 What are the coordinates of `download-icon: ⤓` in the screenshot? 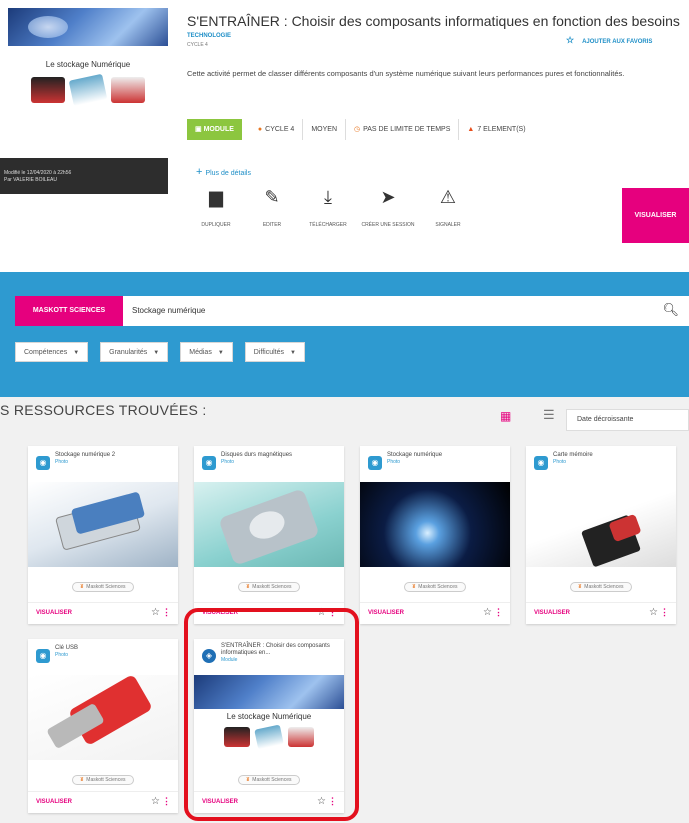 It's located at (328, 197).